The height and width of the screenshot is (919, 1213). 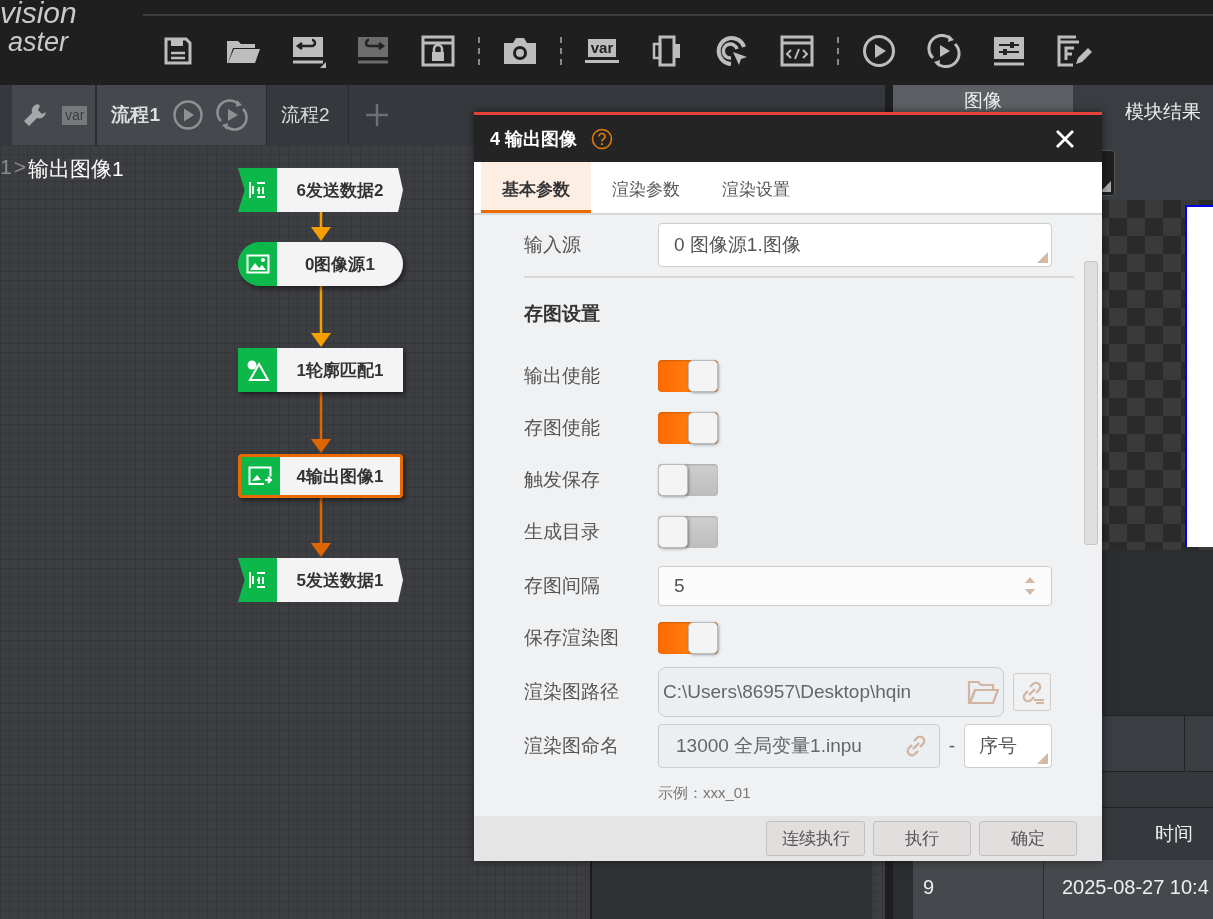 I want to click on number-field: 5, so click(x=855, y=585).